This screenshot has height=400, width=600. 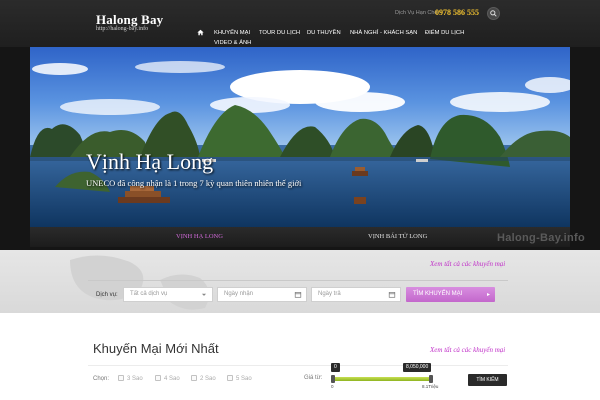 I want to click on home-icon, so click(x=200, y=32).